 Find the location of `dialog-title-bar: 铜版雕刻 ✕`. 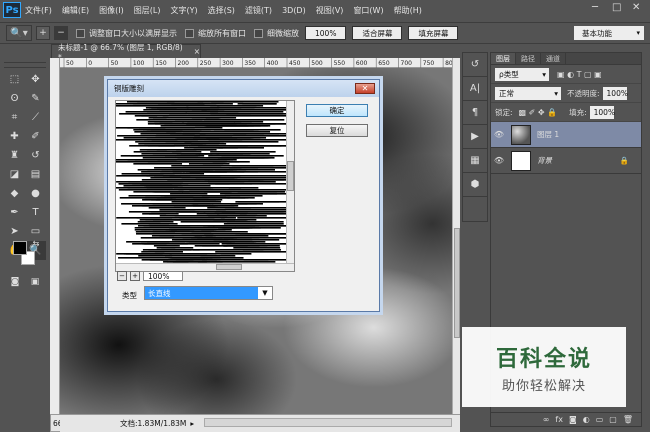

dialog-title-bar: 铜版雕刻 ✕ is located at coordinates (243, 88).